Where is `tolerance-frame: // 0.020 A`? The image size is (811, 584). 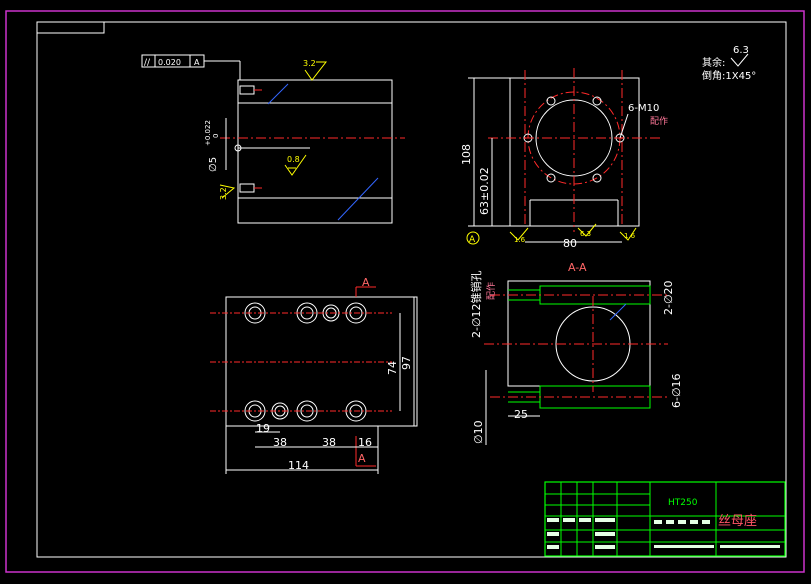 tolerance-frame: // 0.020 A is located at coordinates (191, 67).